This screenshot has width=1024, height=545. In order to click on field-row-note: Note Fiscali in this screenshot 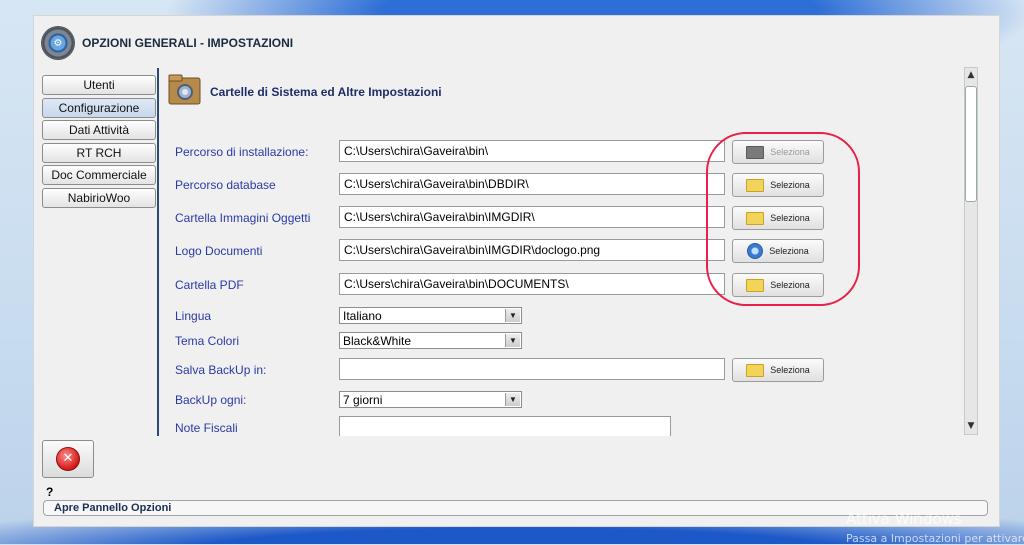, I will do `click(566, 426)`.